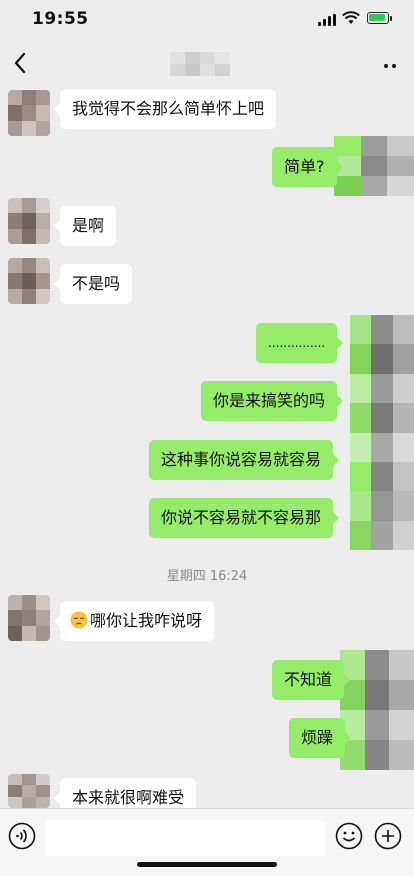 This screenshot has width=414, height=876. What do you see at coordinates (207, 20) in the screenshot?
I see `status-bar: 19:55` at bounding box center [207, 20].